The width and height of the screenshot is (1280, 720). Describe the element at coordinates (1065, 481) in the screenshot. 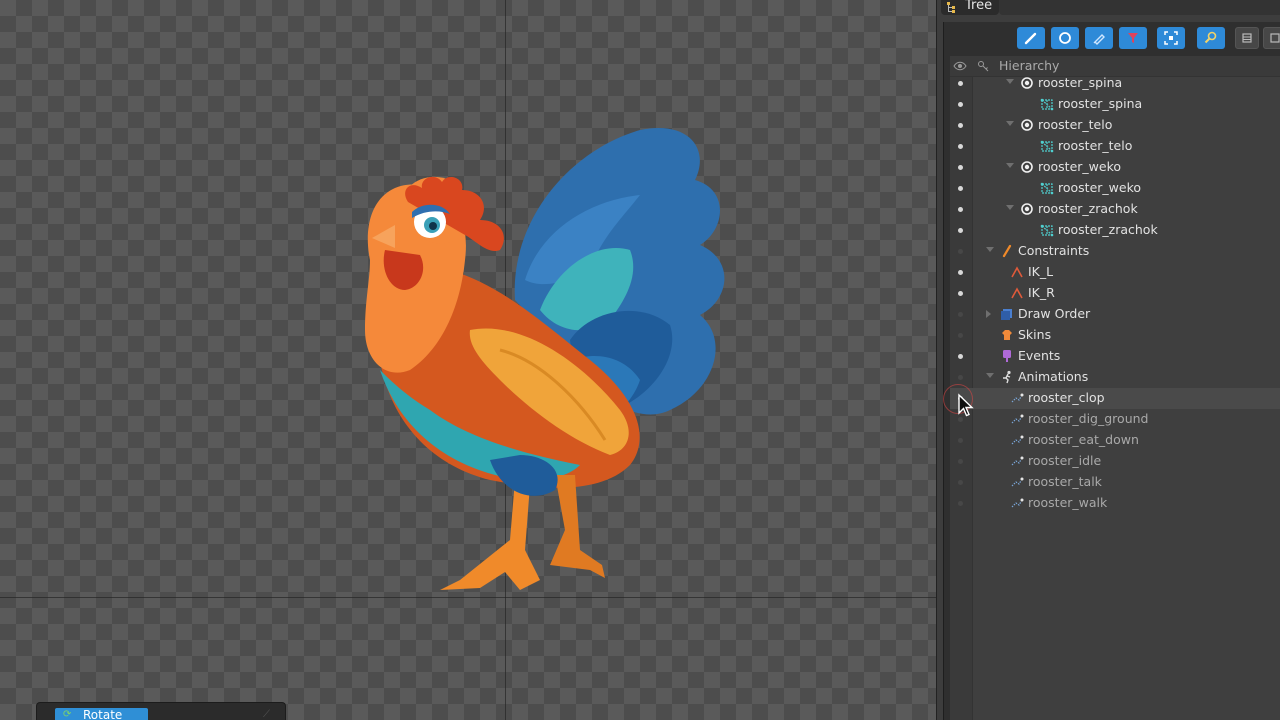

I see `tree-row-label: rooster_talk` at that location.